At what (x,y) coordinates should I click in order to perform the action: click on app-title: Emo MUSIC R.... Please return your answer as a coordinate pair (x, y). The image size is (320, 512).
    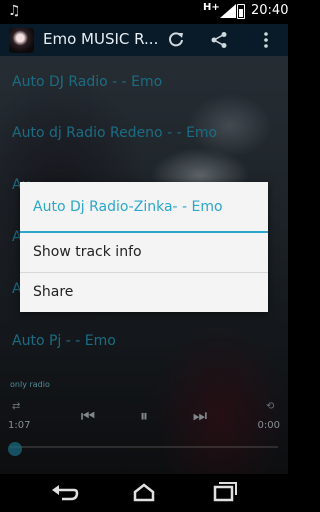
    Looking at the image, I should click on (101, 39).